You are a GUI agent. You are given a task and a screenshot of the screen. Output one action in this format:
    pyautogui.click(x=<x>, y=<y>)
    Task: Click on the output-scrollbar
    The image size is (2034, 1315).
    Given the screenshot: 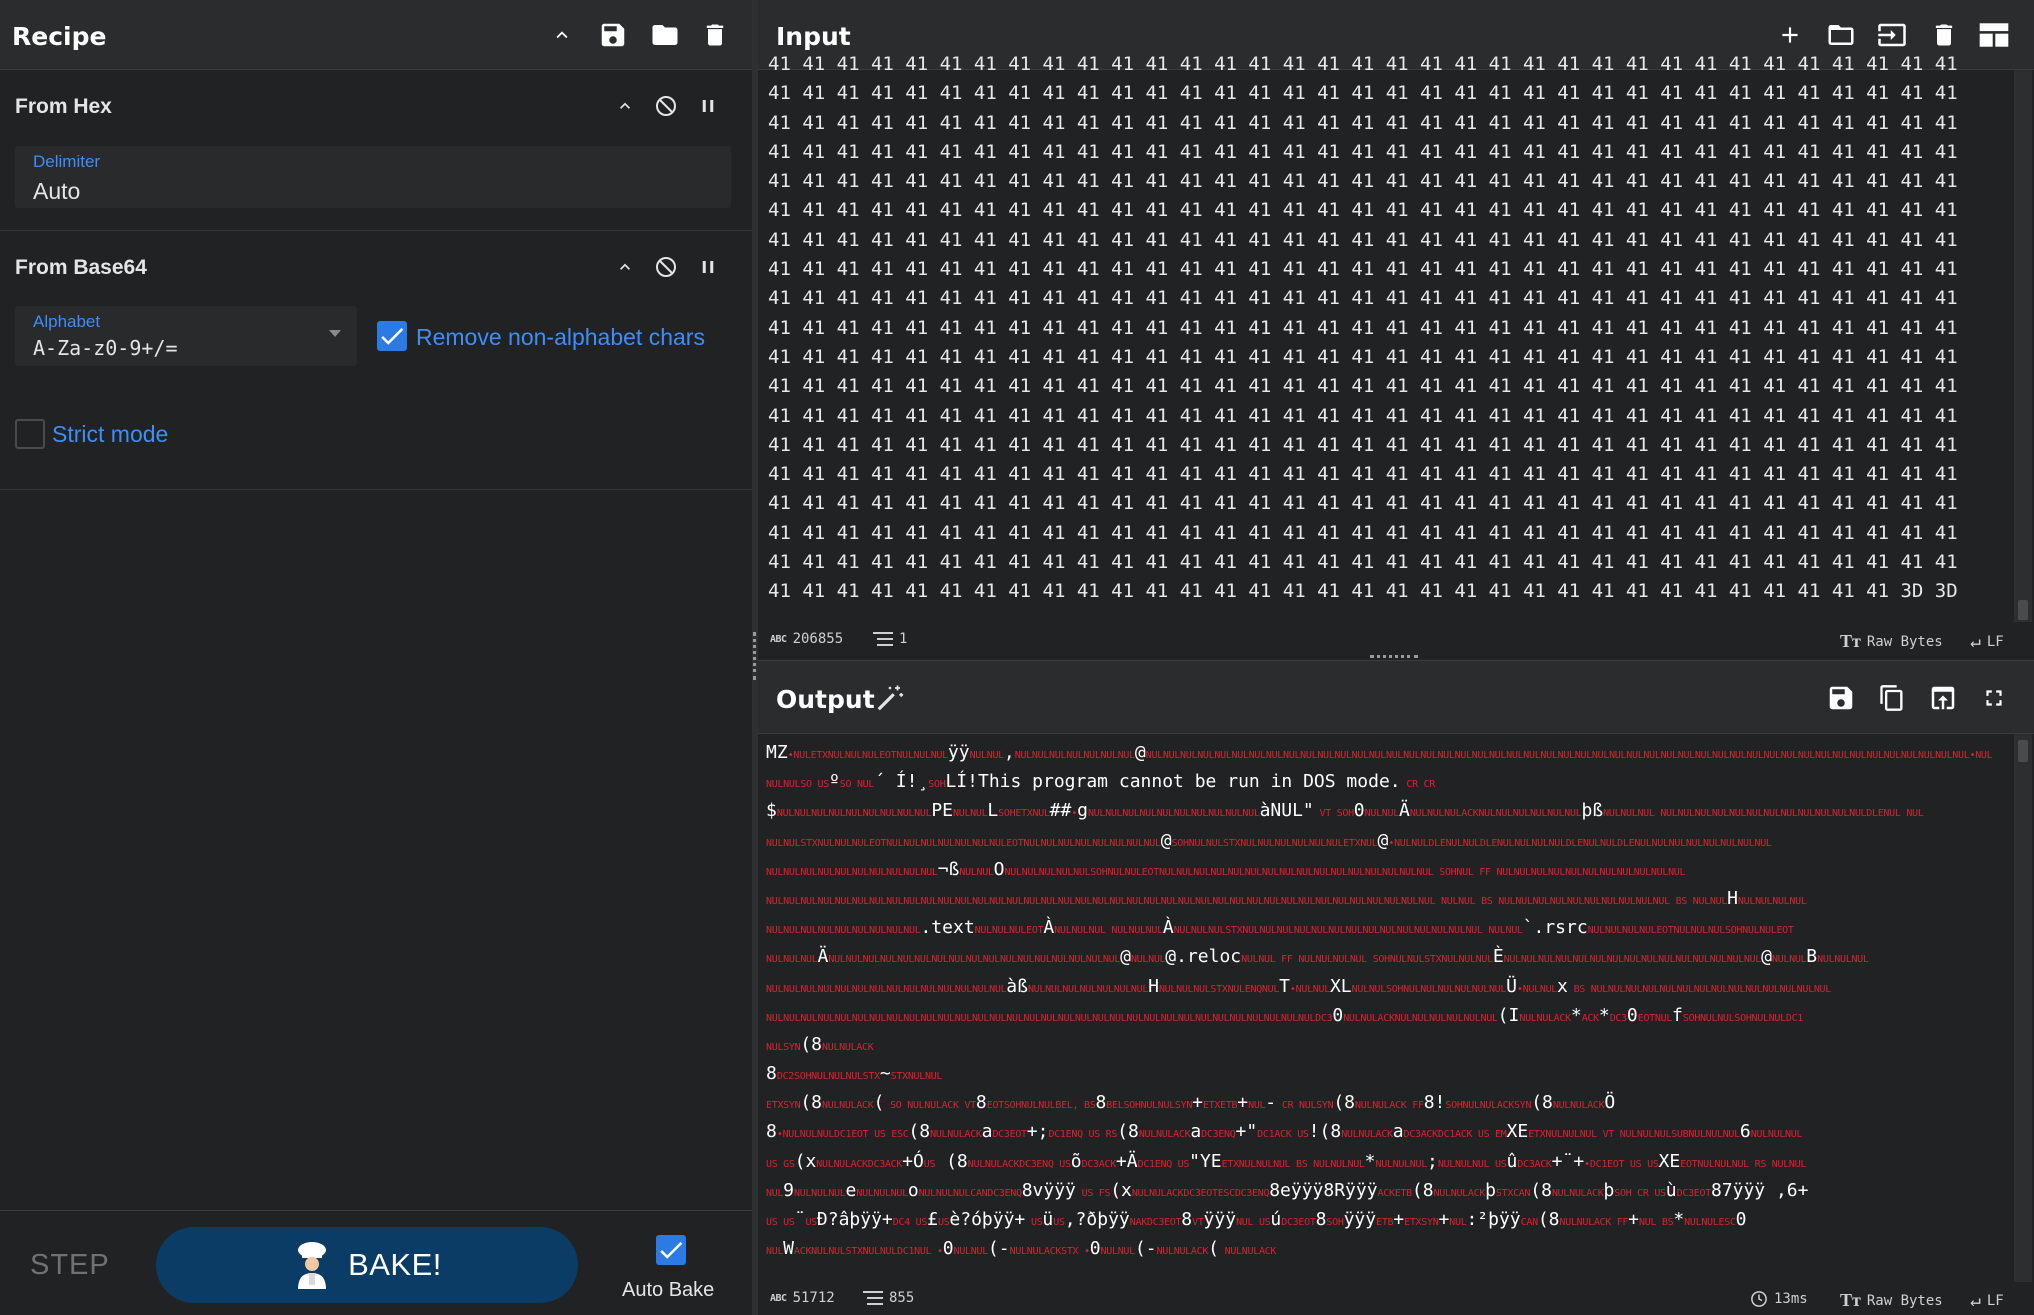 What is the action you would take?
    pyautogui.click(x=2023, y=1008)
    